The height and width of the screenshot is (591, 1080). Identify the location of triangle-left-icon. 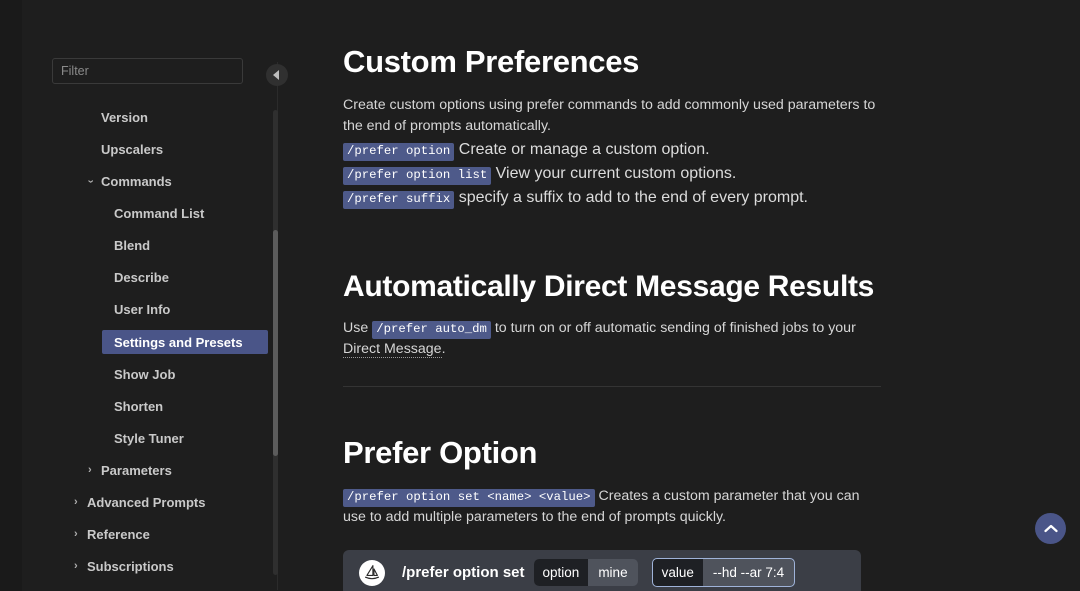
(276, 75).